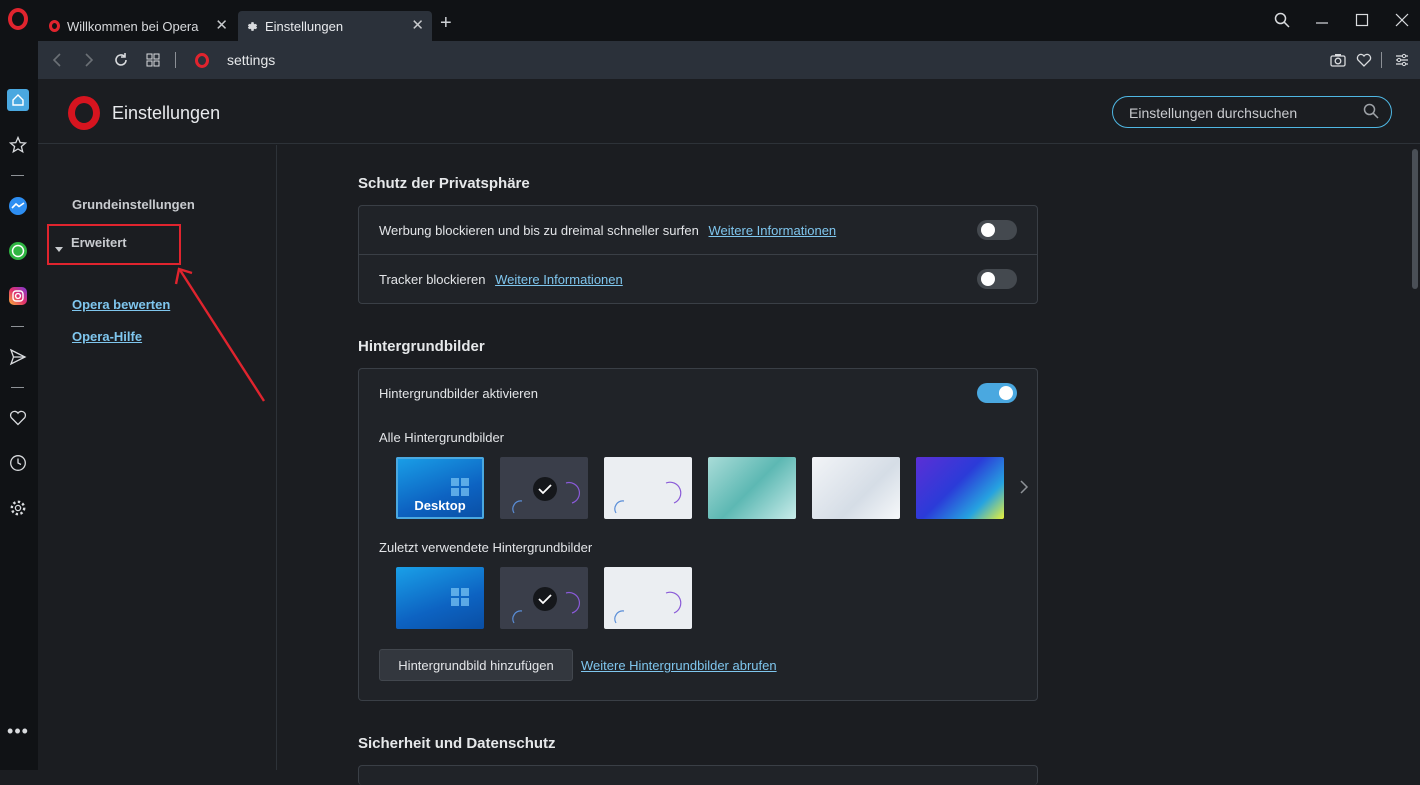  Describe the element at coordinates (997, 279) in the screenshot. I see `tracker-block-toggle` at that location.